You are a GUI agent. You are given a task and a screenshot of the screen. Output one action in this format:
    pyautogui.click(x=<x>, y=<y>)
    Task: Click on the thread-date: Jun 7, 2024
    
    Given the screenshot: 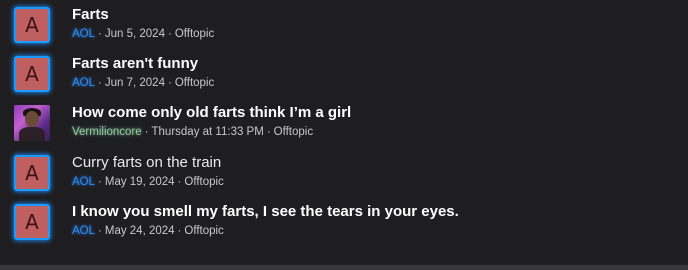 What is the action you would take?
    pyautogui.click(x=135, y=83)
    